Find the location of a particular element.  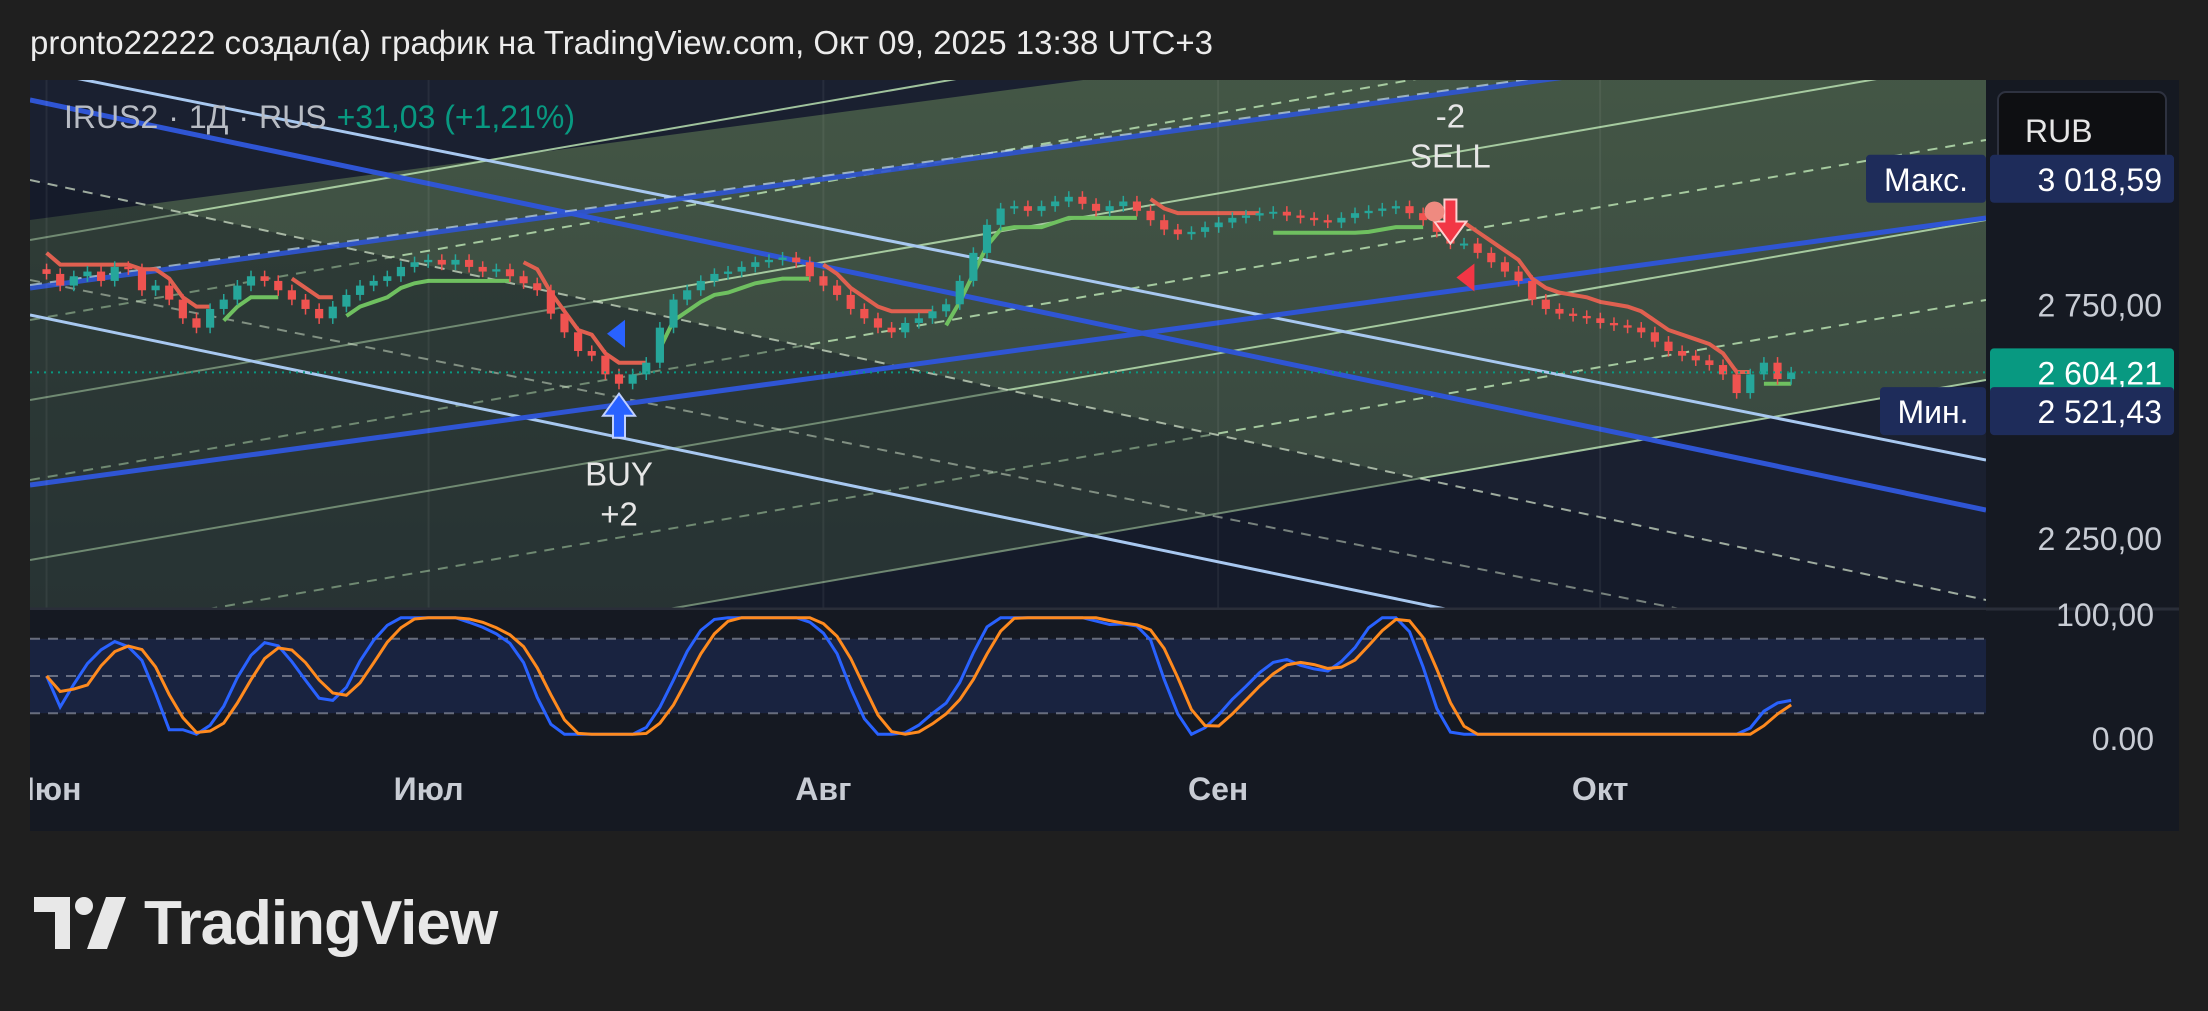

price-tick-label: 2 750,00 is located at coordinates (2099, 305).